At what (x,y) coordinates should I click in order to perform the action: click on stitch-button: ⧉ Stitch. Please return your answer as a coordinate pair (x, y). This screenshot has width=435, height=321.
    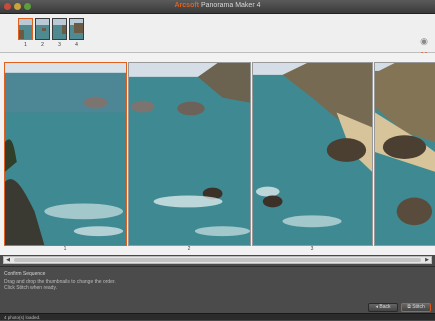
    Looking at the image, I should click on (416, 307).